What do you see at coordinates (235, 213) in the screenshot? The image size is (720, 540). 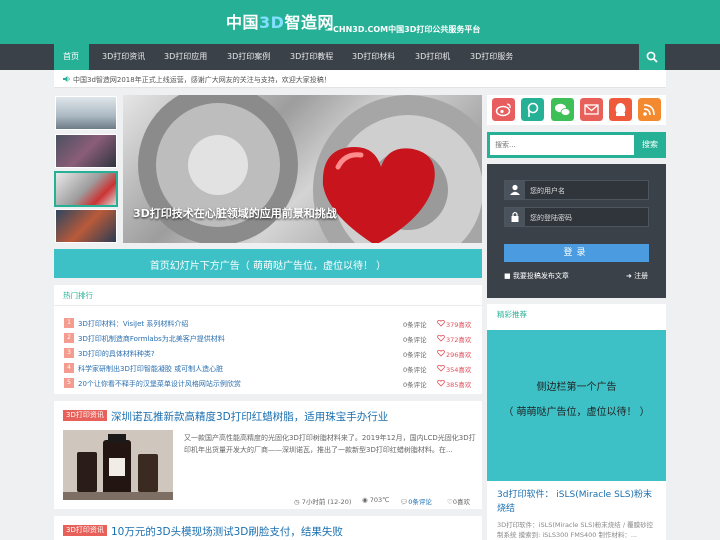 I see `slider-caption: 3D打印技术在心脏领域的应用前景和挑战` at bounding box center [235, 213].